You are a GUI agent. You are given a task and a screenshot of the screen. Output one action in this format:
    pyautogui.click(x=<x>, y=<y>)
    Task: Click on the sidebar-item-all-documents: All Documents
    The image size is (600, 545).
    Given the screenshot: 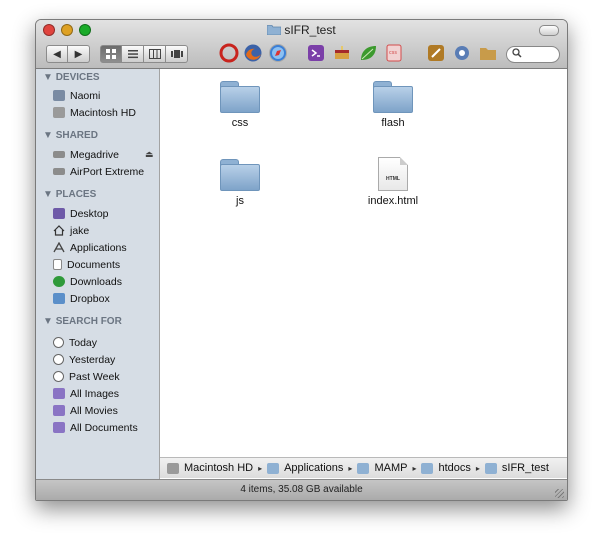 What is the action you would take?
    pyautogui.click(x=95, y=427)
    